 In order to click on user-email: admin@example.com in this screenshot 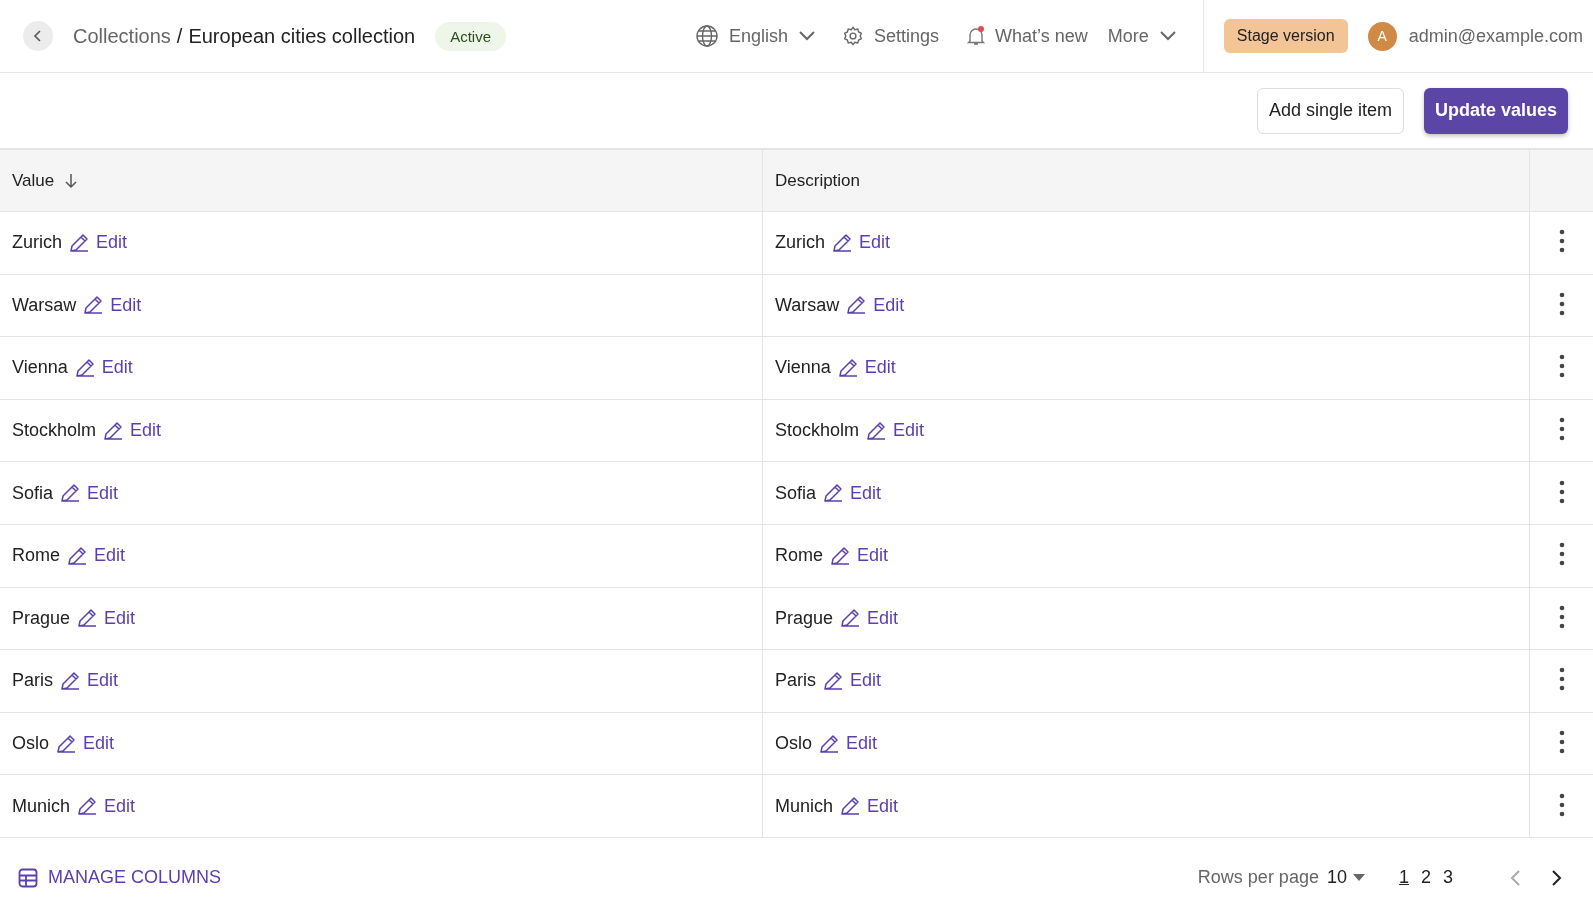, I will do `click(1495, 36)`.